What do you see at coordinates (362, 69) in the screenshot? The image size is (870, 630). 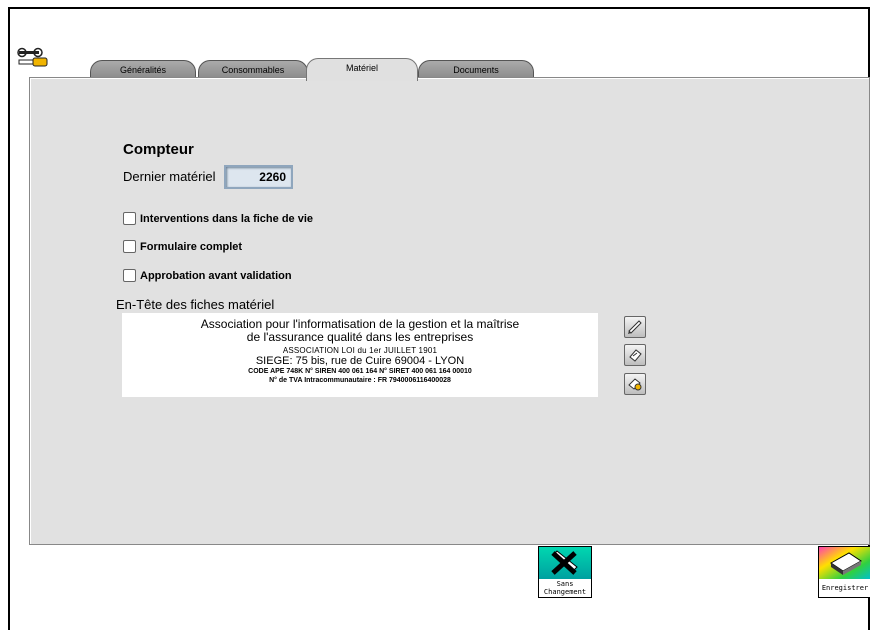 I see `tab-materiel: Matériel` at bounding box center [362, 69].